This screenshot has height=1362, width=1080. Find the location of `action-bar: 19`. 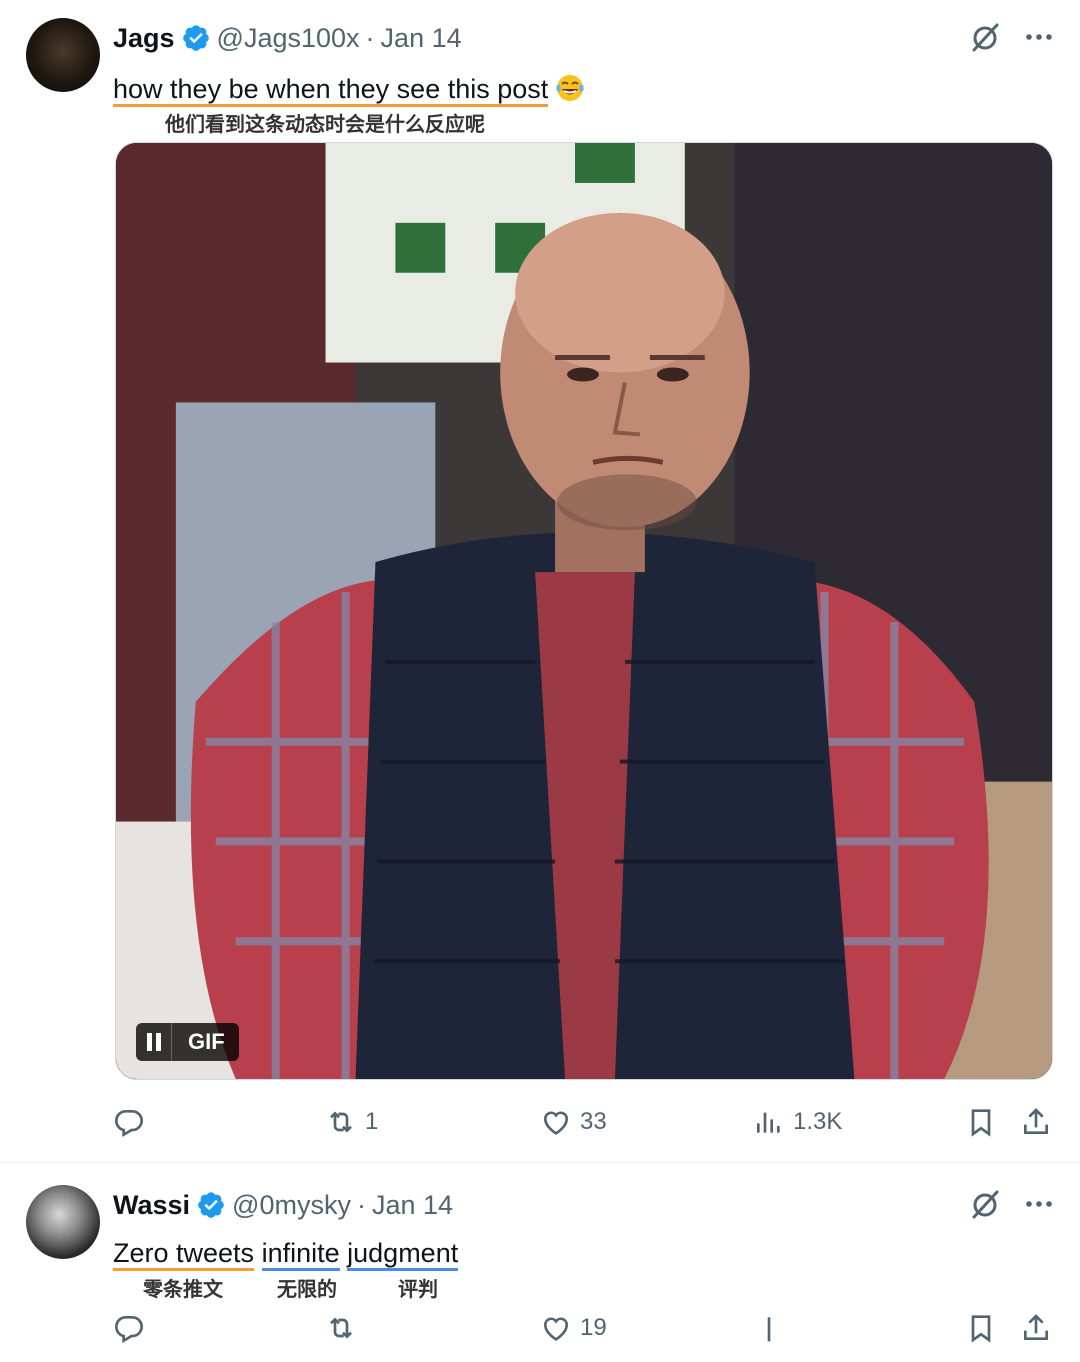

action-bar: 19 is located at coordinates (585, 1328).